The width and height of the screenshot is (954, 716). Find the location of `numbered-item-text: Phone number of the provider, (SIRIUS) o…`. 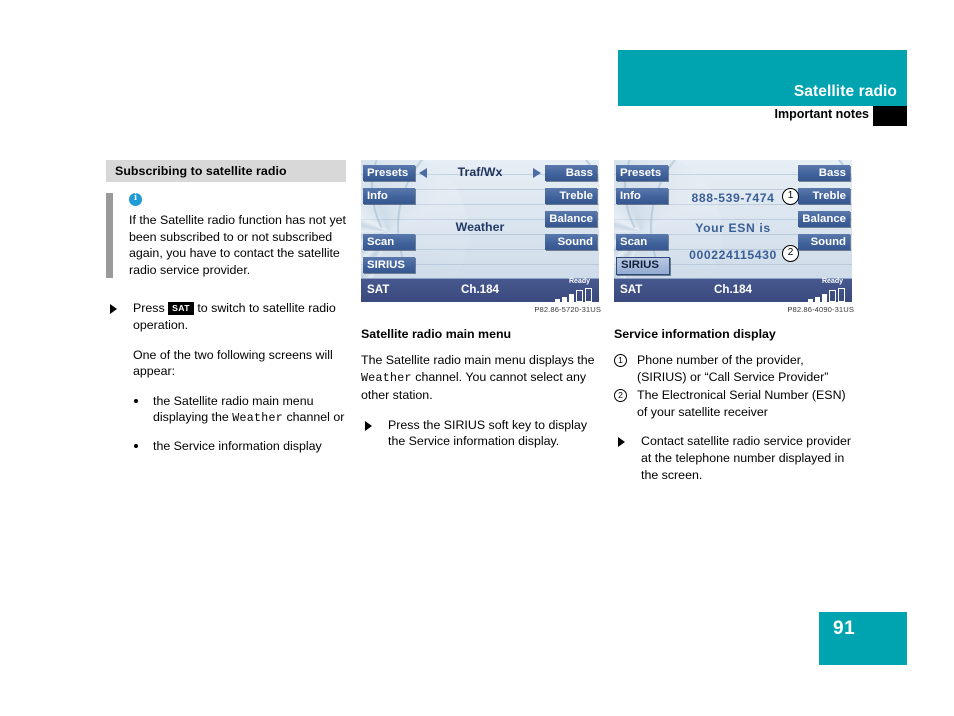

numbered-item-text: Phone number of the provider, (SIRIUS) o… is located at coordinates (733, 368).